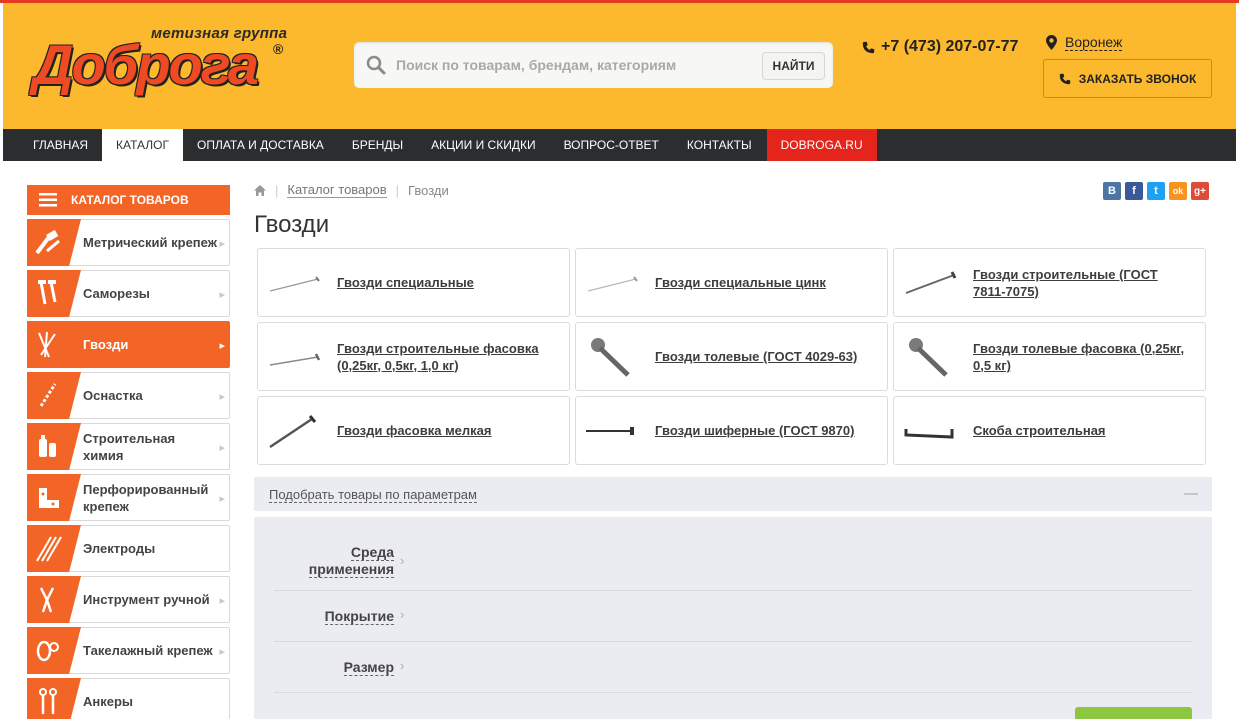  Describe the element at coordinates (377, 145) in the screenshot. I see `nav-item-brands: Бренды` at that location.